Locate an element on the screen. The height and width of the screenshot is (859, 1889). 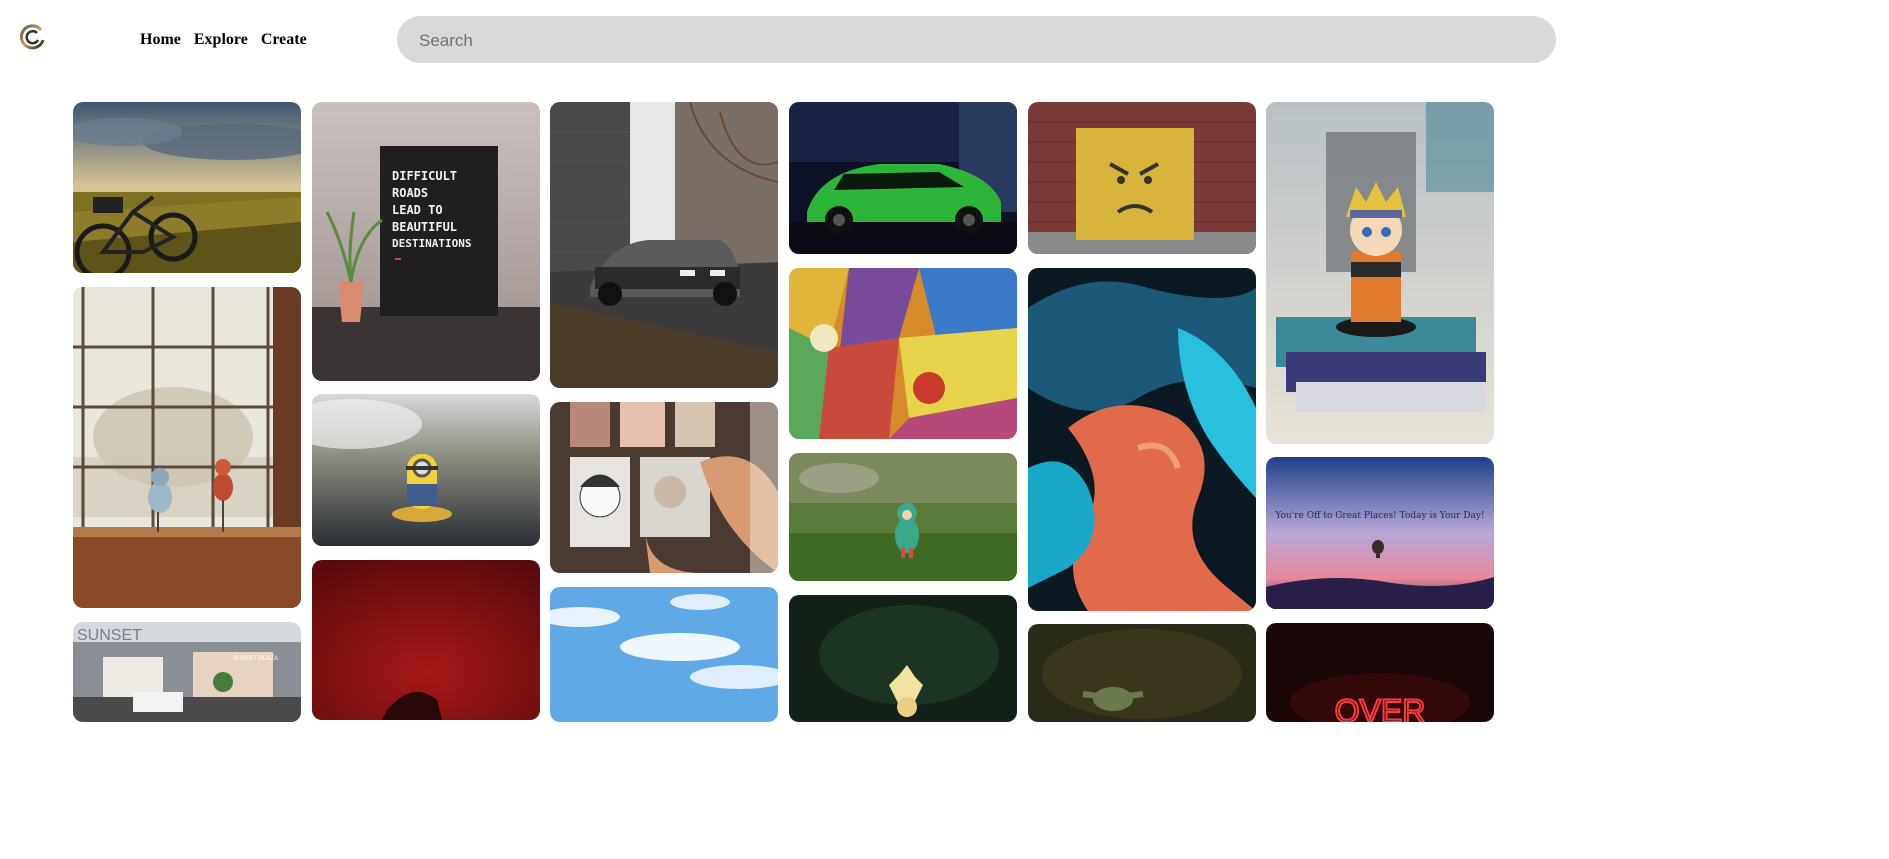
photo-naruto-figure is located at coordinates (1380, 273).